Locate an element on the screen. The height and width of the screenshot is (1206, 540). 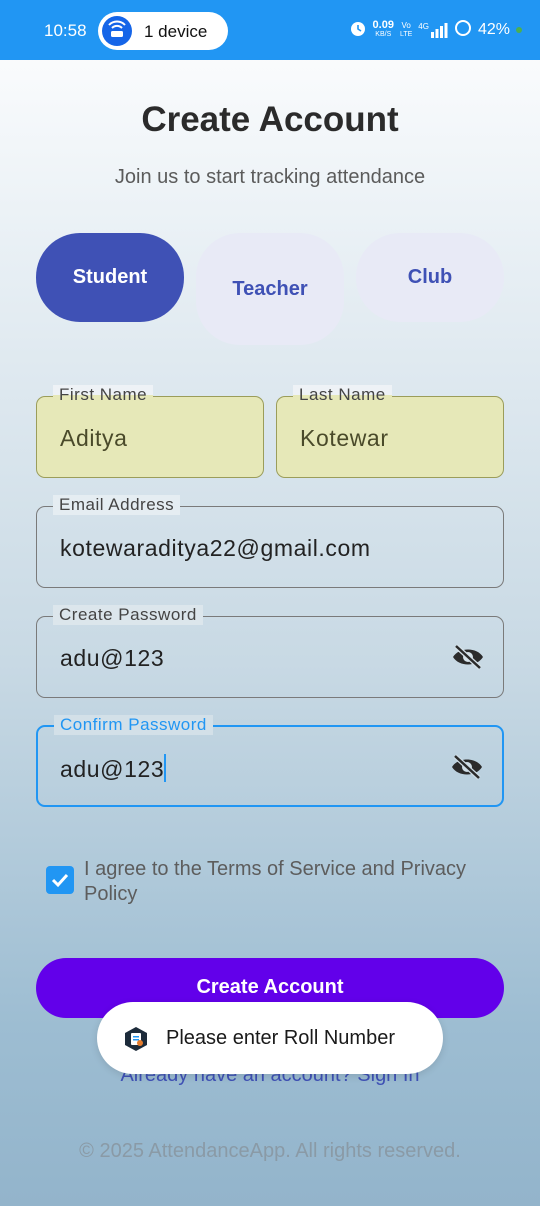
battery-percent: 42% is located at coordinates (493, 29).